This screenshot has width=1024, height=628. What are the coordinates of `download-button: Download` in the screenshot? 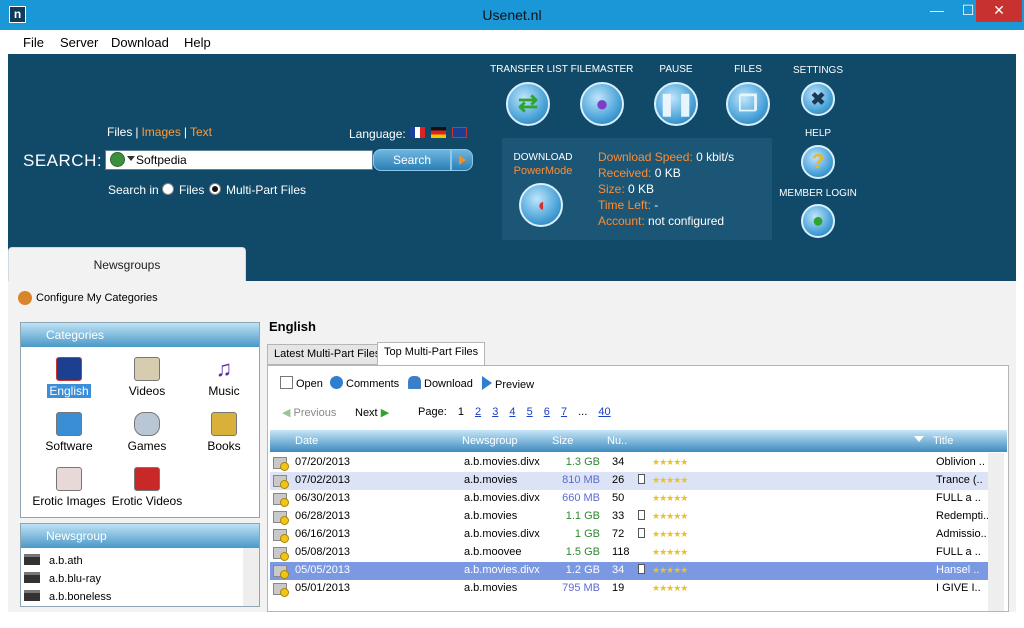 It's located at (440, 383).